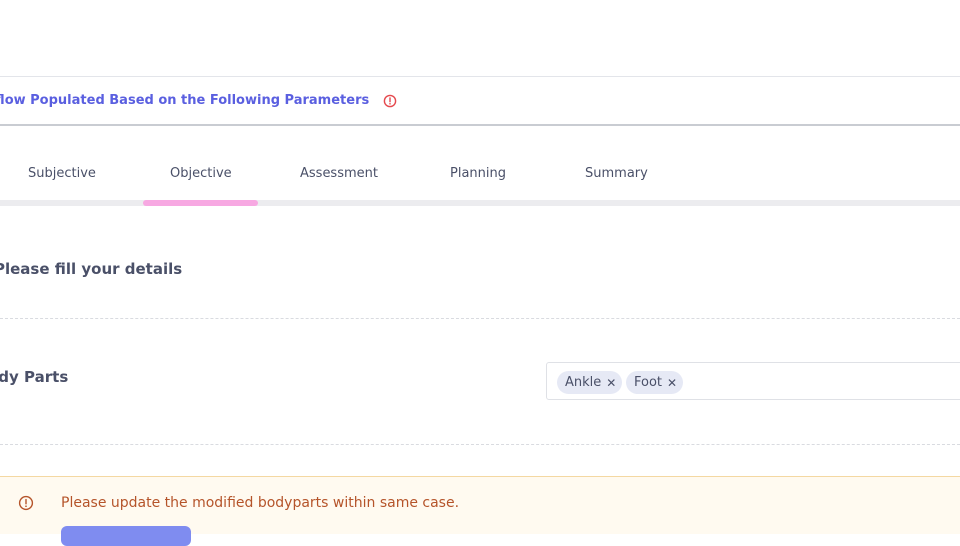 The height and width of the screenshot is (546, 960). Describe the element at coordinates (34, 377) in the screenshot. I see `body-parts-label: ody Parts` at that location.